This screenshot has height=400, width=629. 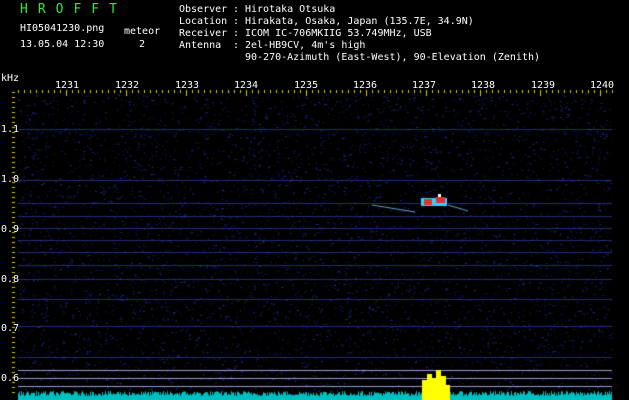 I want to click on x-tick-label: 1238, so click(x=483, y=85).